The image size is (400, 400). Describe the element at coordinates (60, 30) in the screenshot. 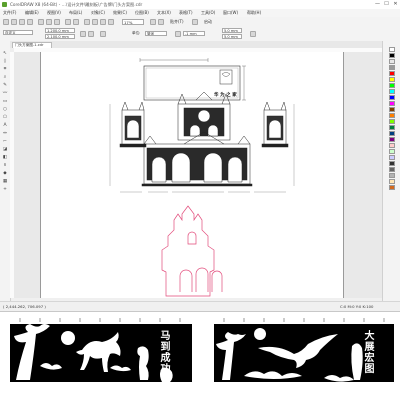

I see `page-width-field: 1,200.0 mm` at that location.